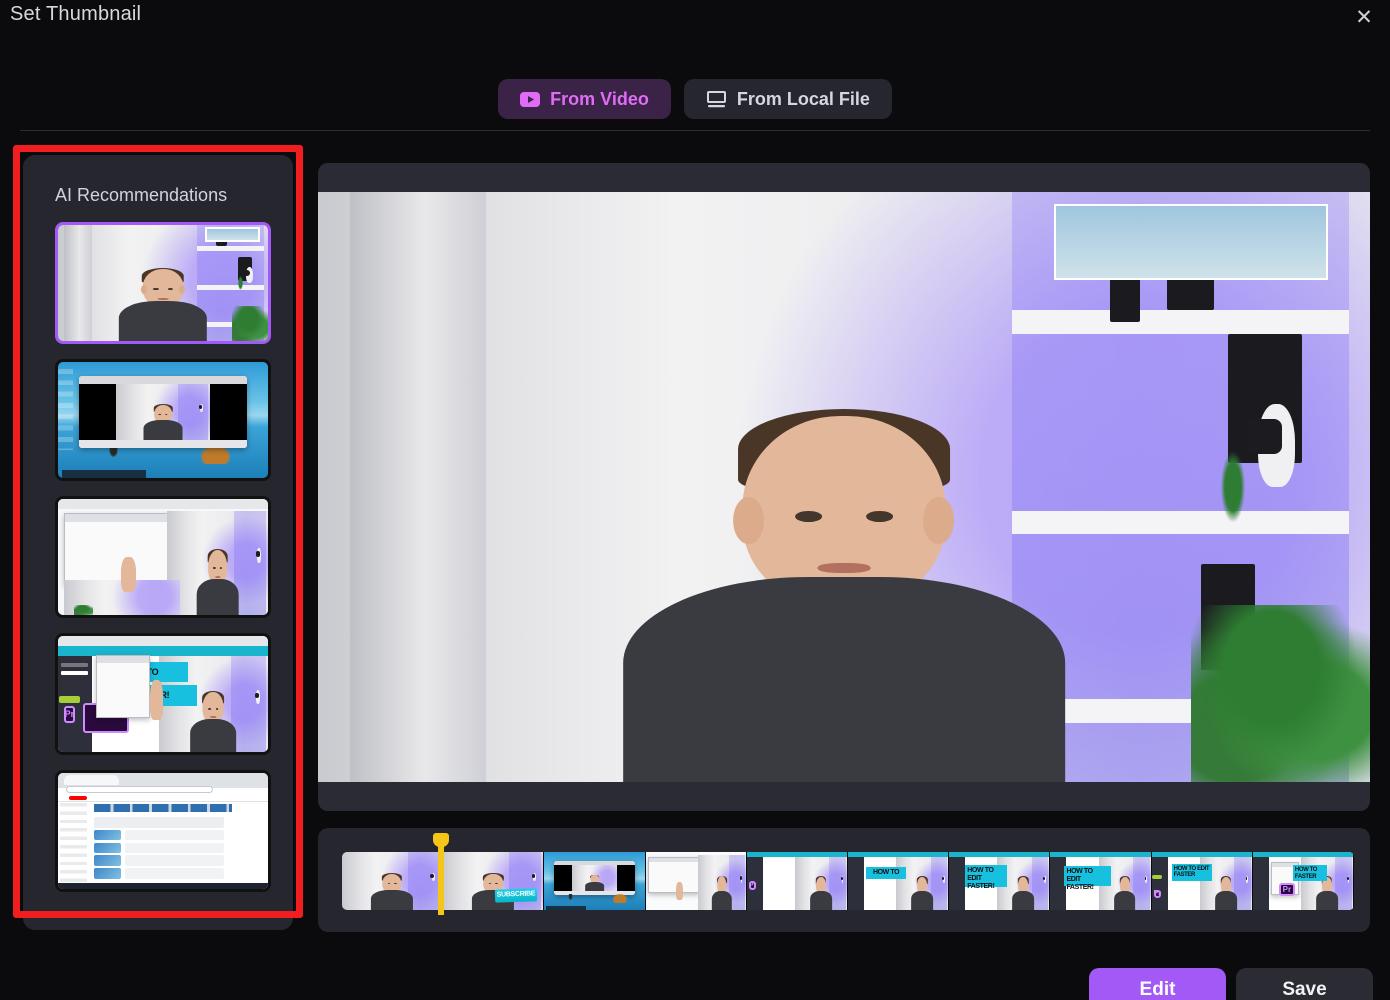  I want to click on timeline-frame: SUBSCRIBE, so click(494, 881).